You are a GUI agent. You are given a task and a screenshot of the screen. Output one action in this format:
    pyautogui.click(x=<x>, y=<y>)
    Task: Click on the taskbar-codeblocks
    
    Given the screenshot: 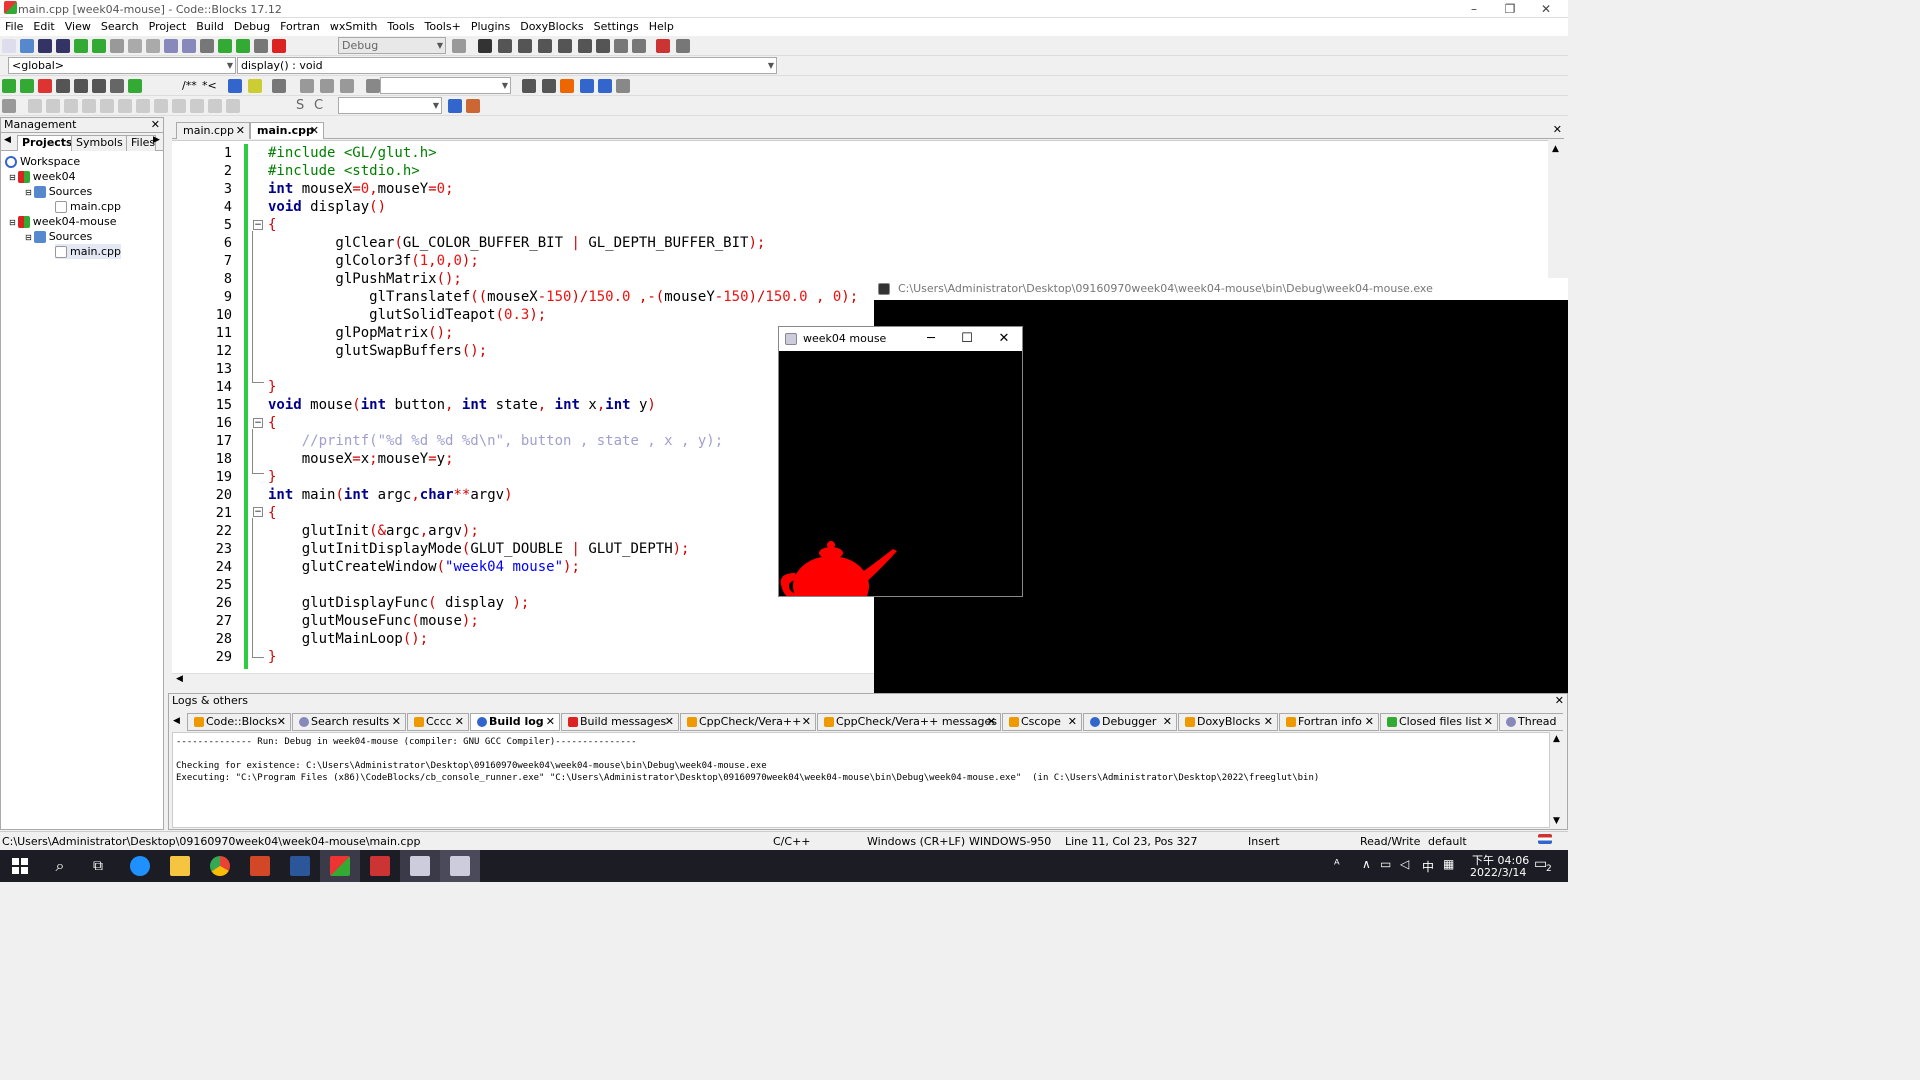 What is the action you would take?
    pyautogui.click(x=340, y=866)
    